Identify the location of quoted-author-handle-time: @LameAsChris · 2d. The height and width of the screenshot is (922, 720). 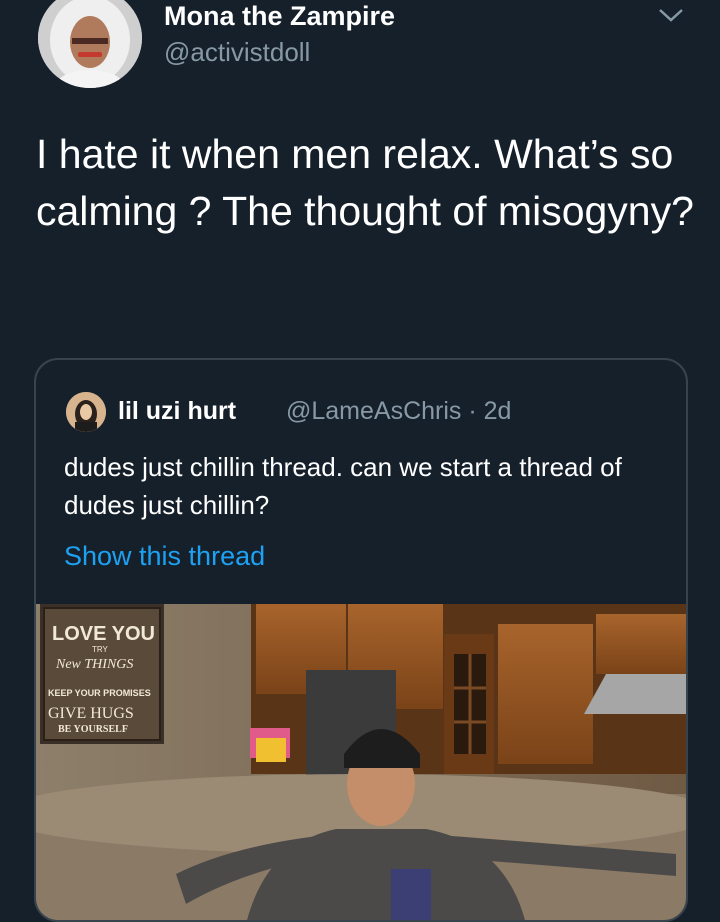
(398, 411).